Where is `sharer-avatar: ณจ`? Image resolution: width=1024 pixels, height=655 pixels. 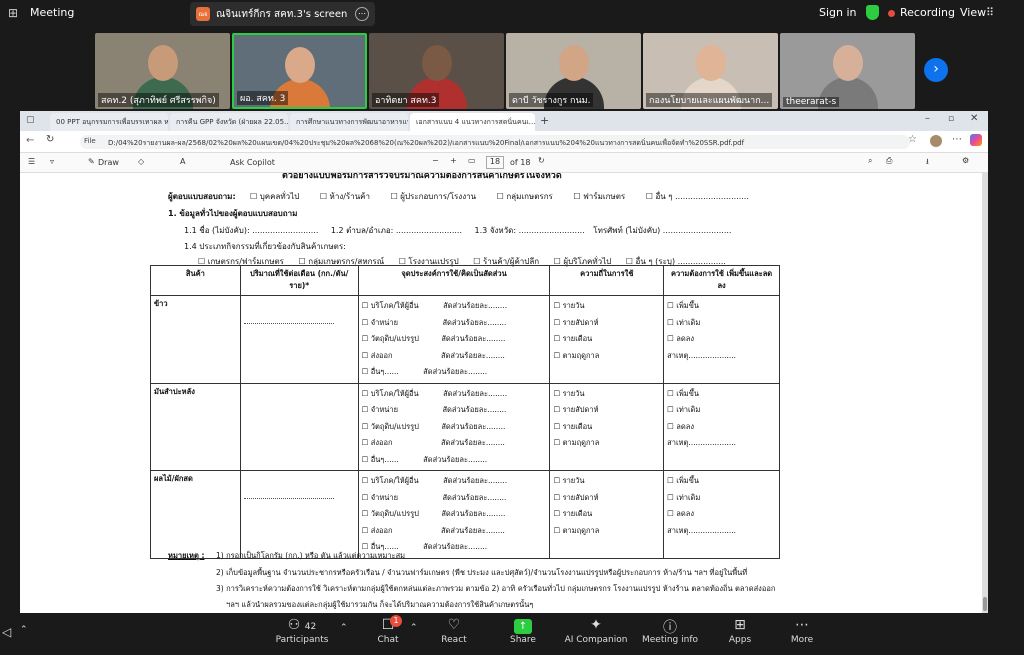
sharer-avatar: ณจ is located at coordinates (203, 14).